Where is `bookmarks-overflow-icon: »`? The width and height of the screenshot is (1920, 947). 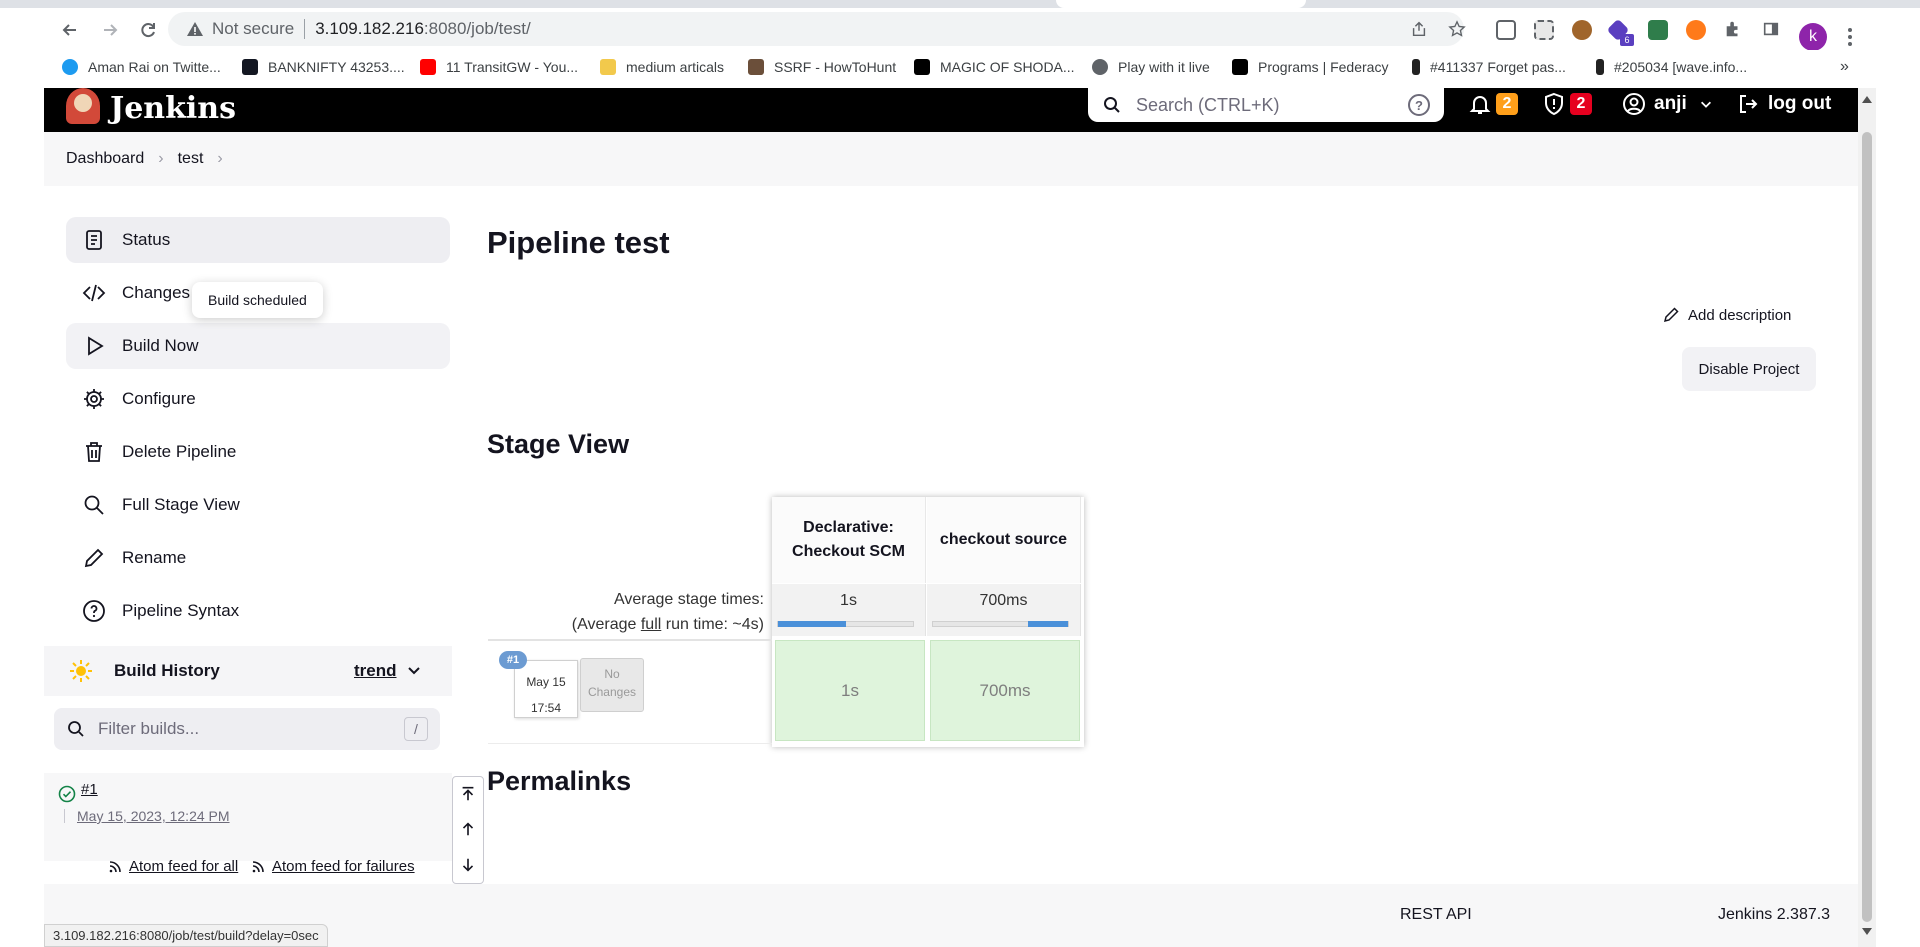 bookmarks-overflow-icon: » is located at coordinates (1844, 67).